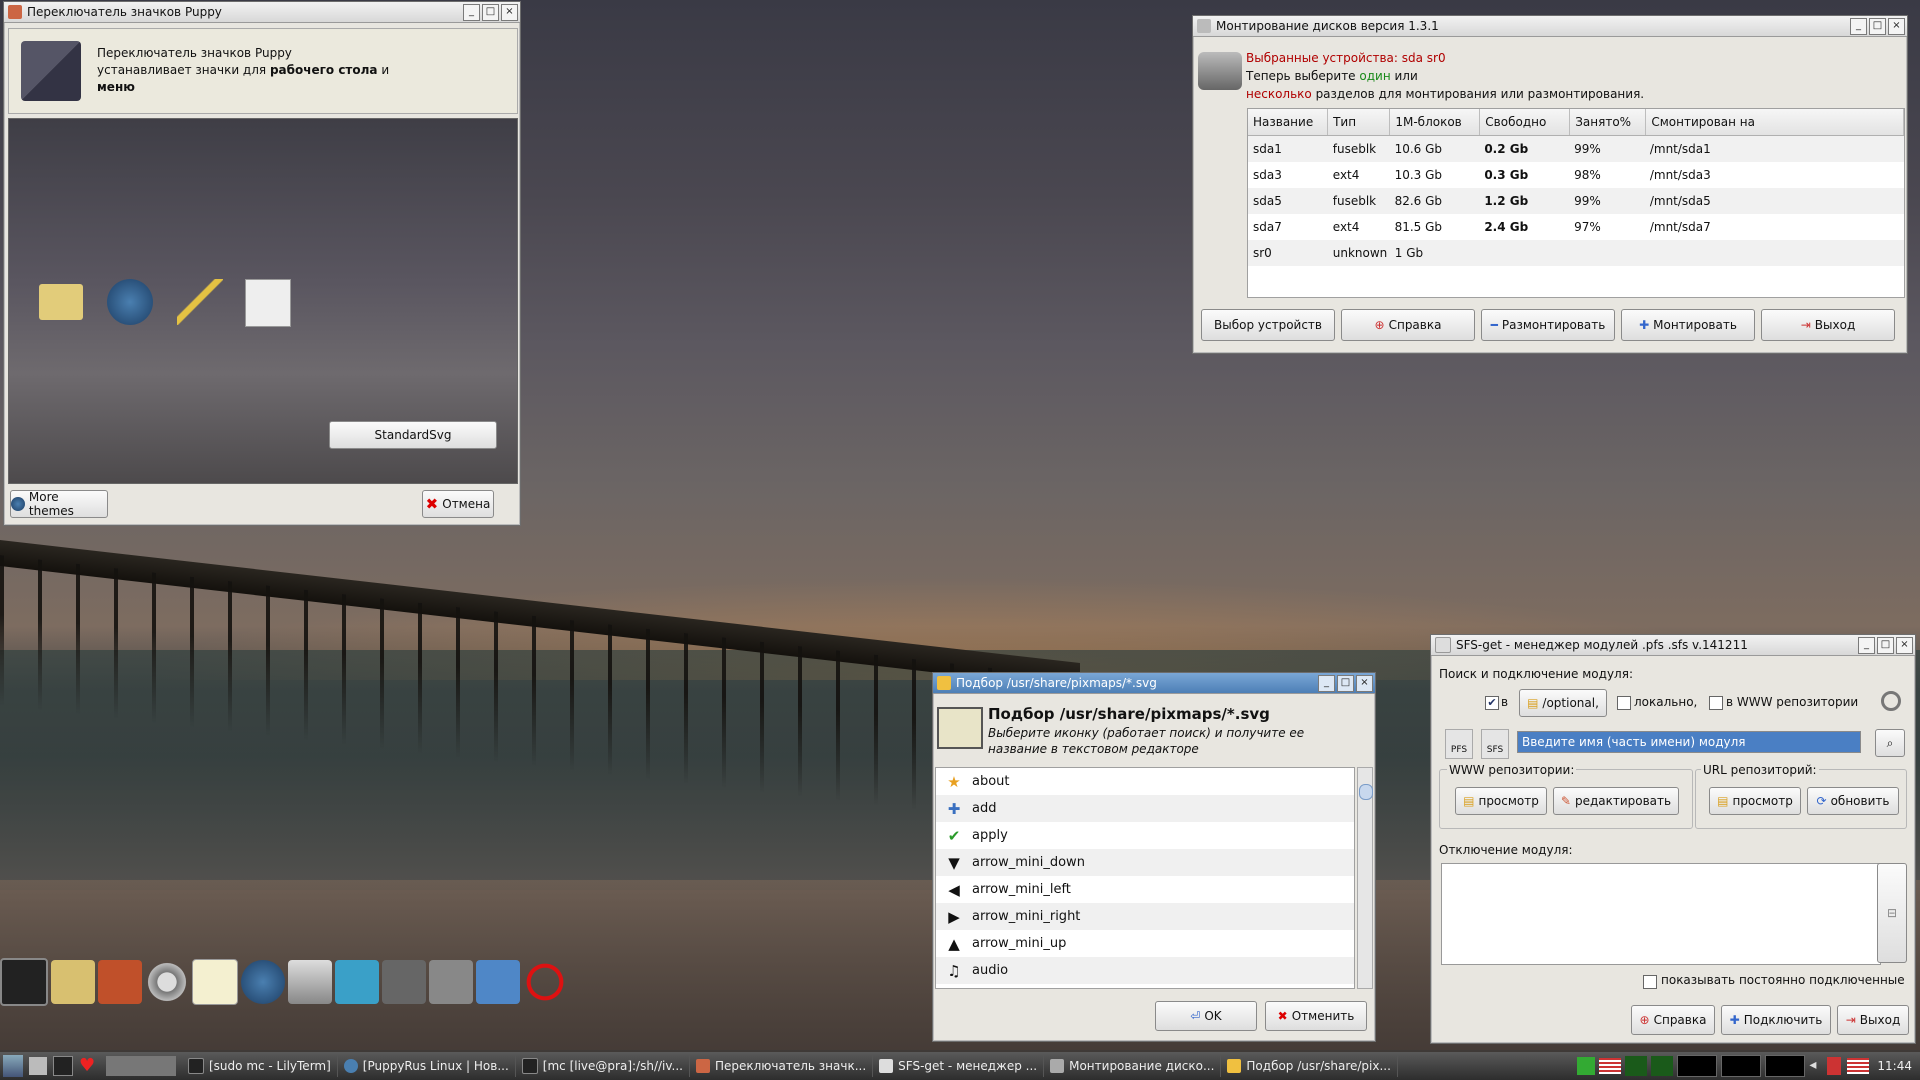 Image resolution: width=1920 pixels, height=1080 pixels. Describe the element at coordinates (1495, 744) in the screenshot. I see `sfs-icon: SFS` at that location.